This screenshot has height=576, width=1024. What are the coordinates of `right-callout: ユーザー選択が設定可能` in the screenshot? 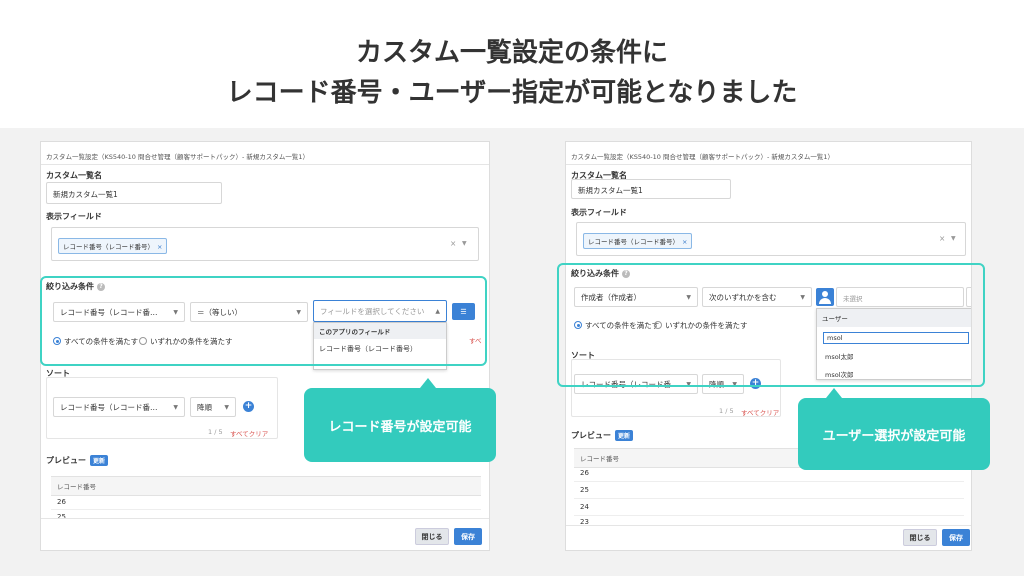 It's located at (894, 429).